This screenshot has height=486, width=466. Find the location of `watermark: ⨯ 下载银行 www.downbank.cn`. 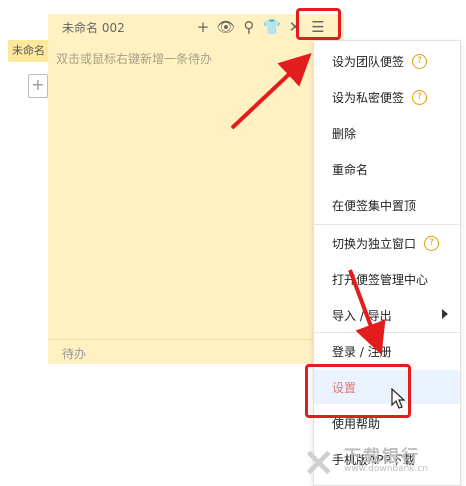

watermark: ⨯ 下载银行 www.downbank.cn is located at coordinates (384, 462).